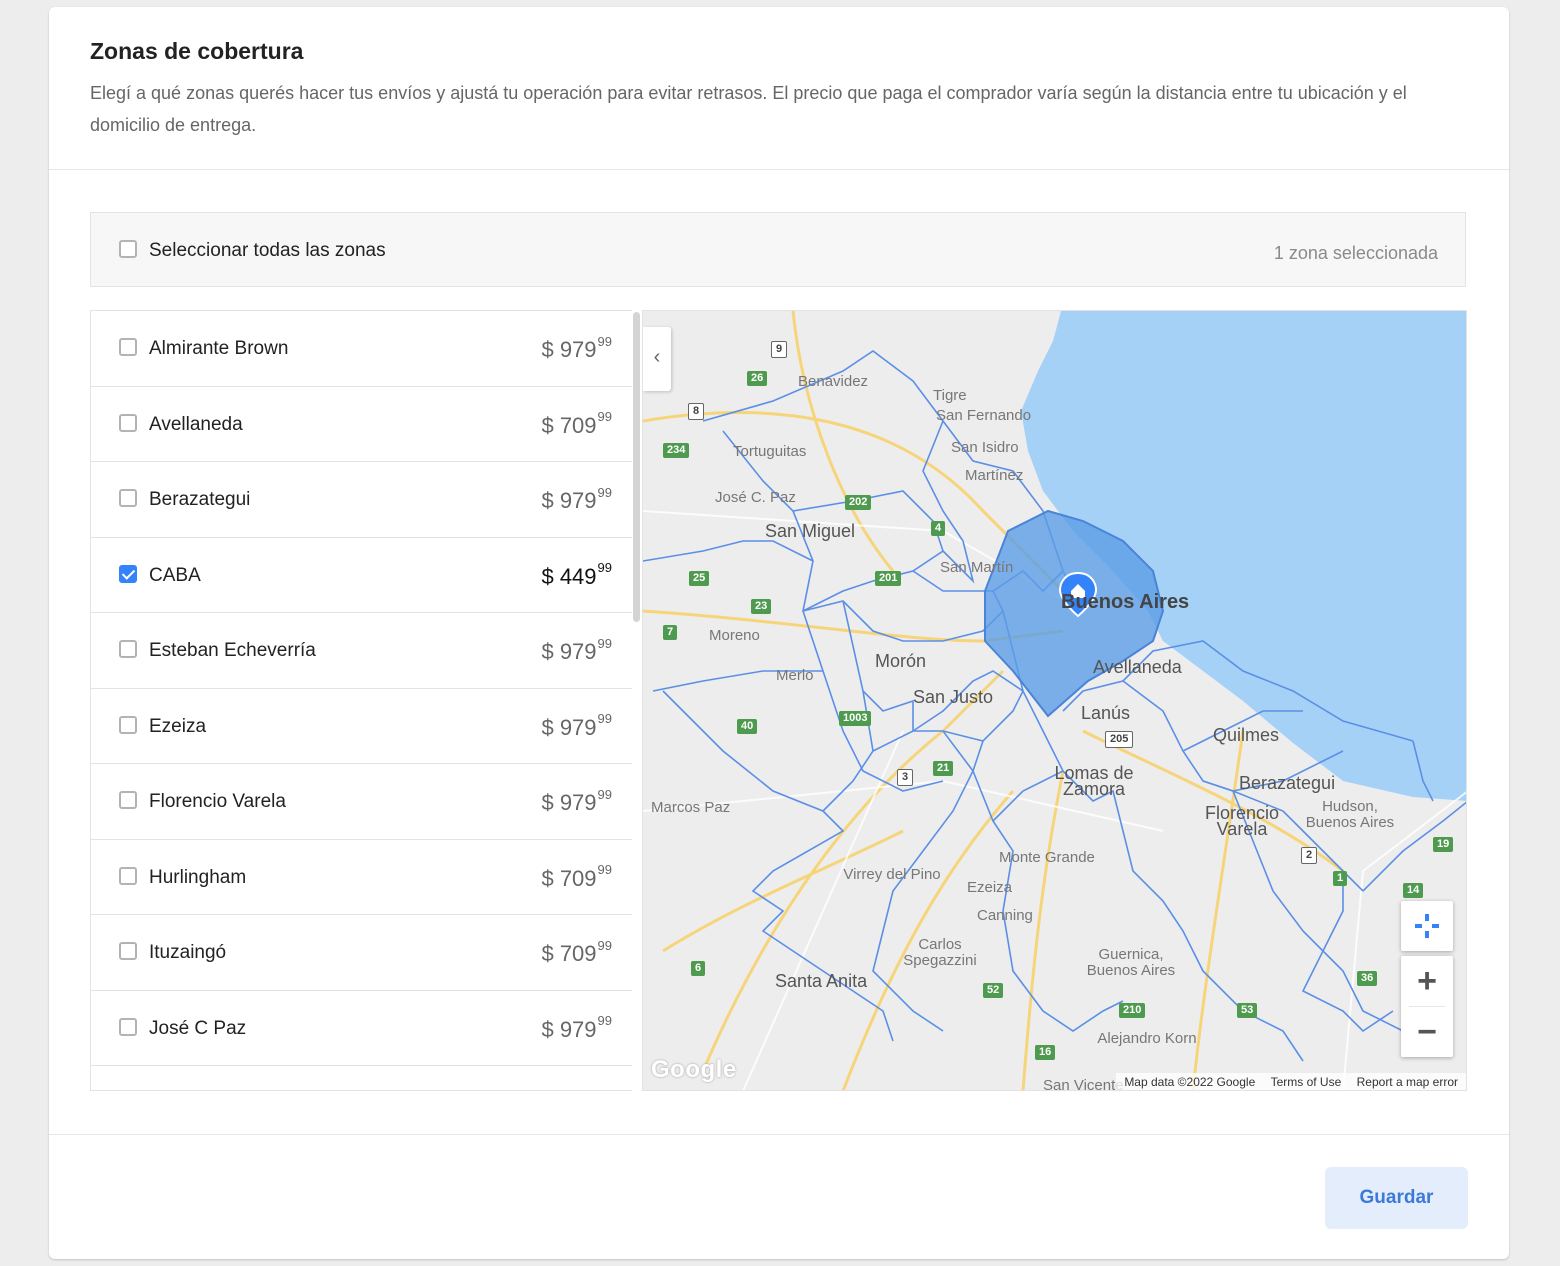  I want to click on map-place-label: Martínez, so click(994, 475).